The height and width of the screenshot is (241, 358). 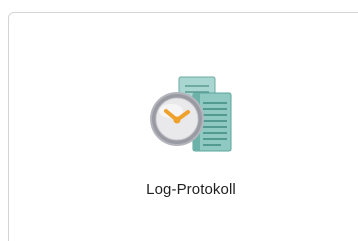 I want to click on launcher-label: Log-Protokoll, so click(x=191, y=189).